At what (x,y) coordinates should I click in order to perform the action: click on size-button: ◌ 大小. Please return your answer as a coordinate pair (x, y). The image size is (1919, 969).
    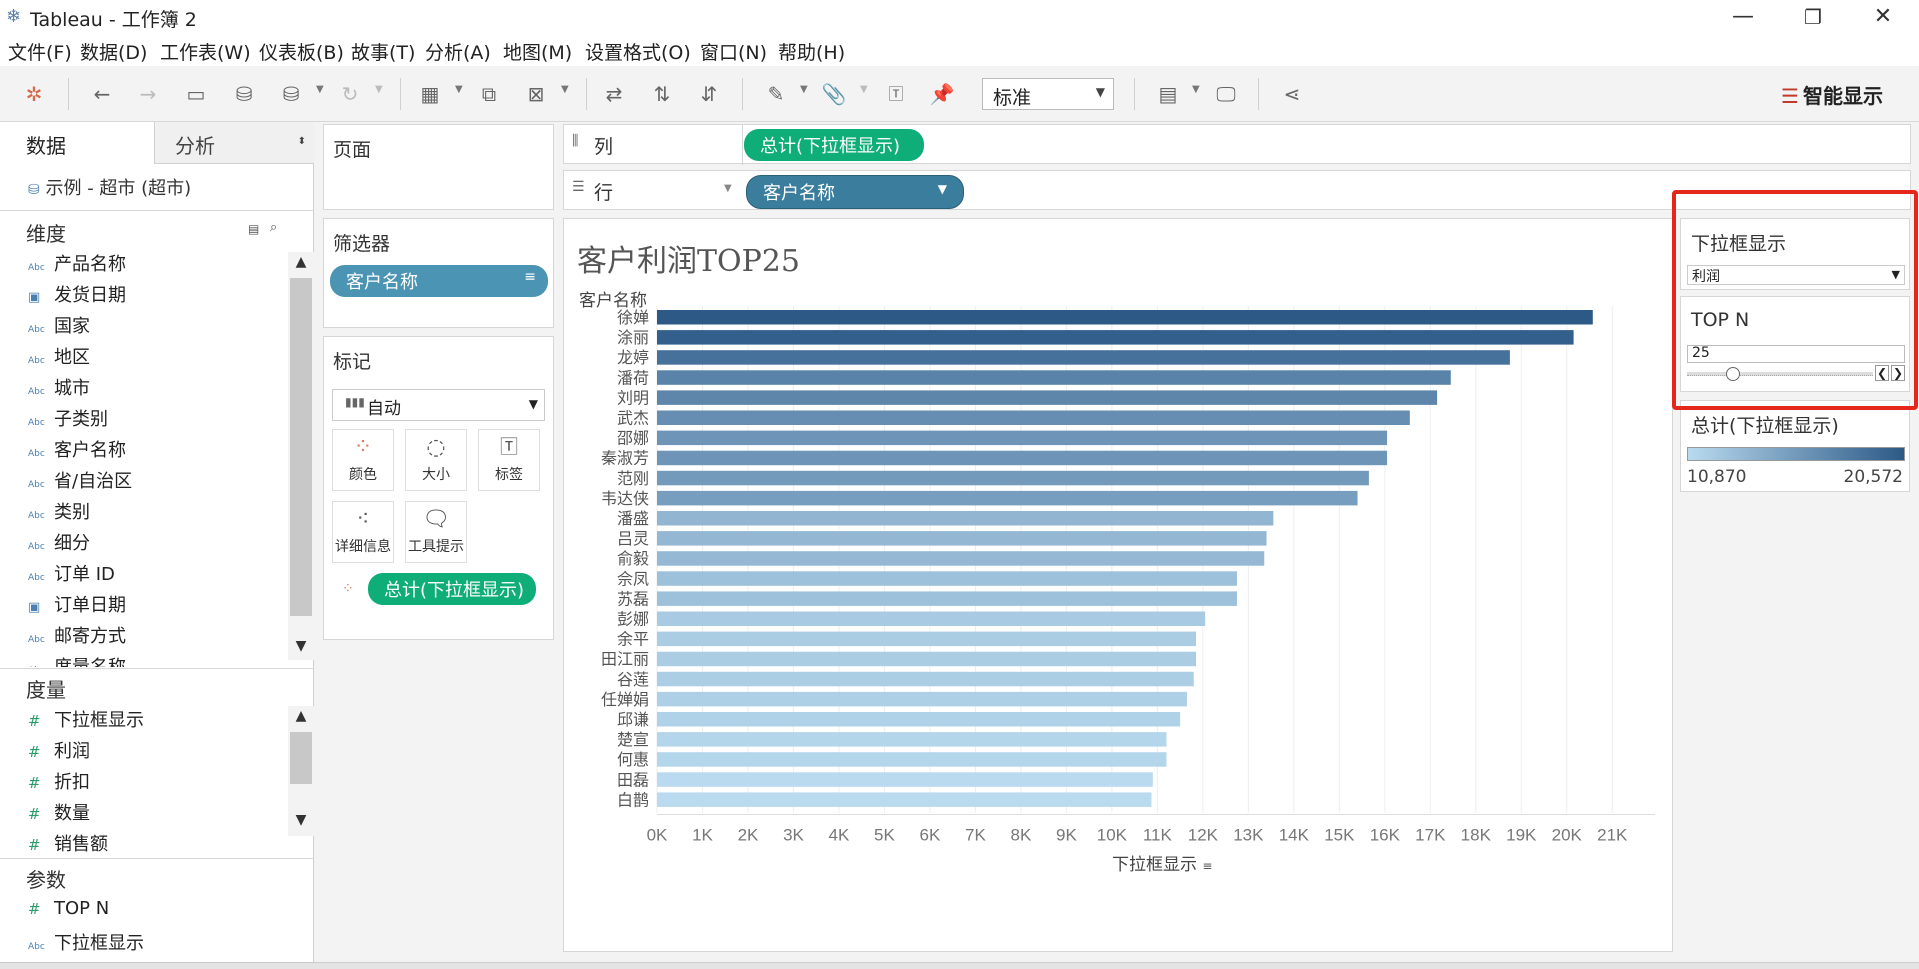
    Looking at the image, I should click on (436, 460).